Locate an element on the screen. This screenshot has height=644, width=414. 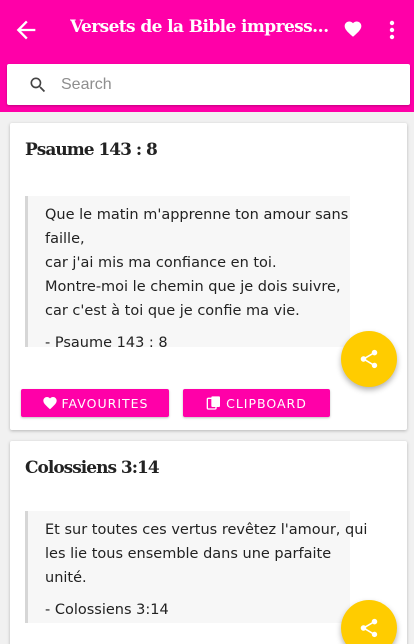
favourites-button: FAVOURITES is located at coordinates (95, 403).